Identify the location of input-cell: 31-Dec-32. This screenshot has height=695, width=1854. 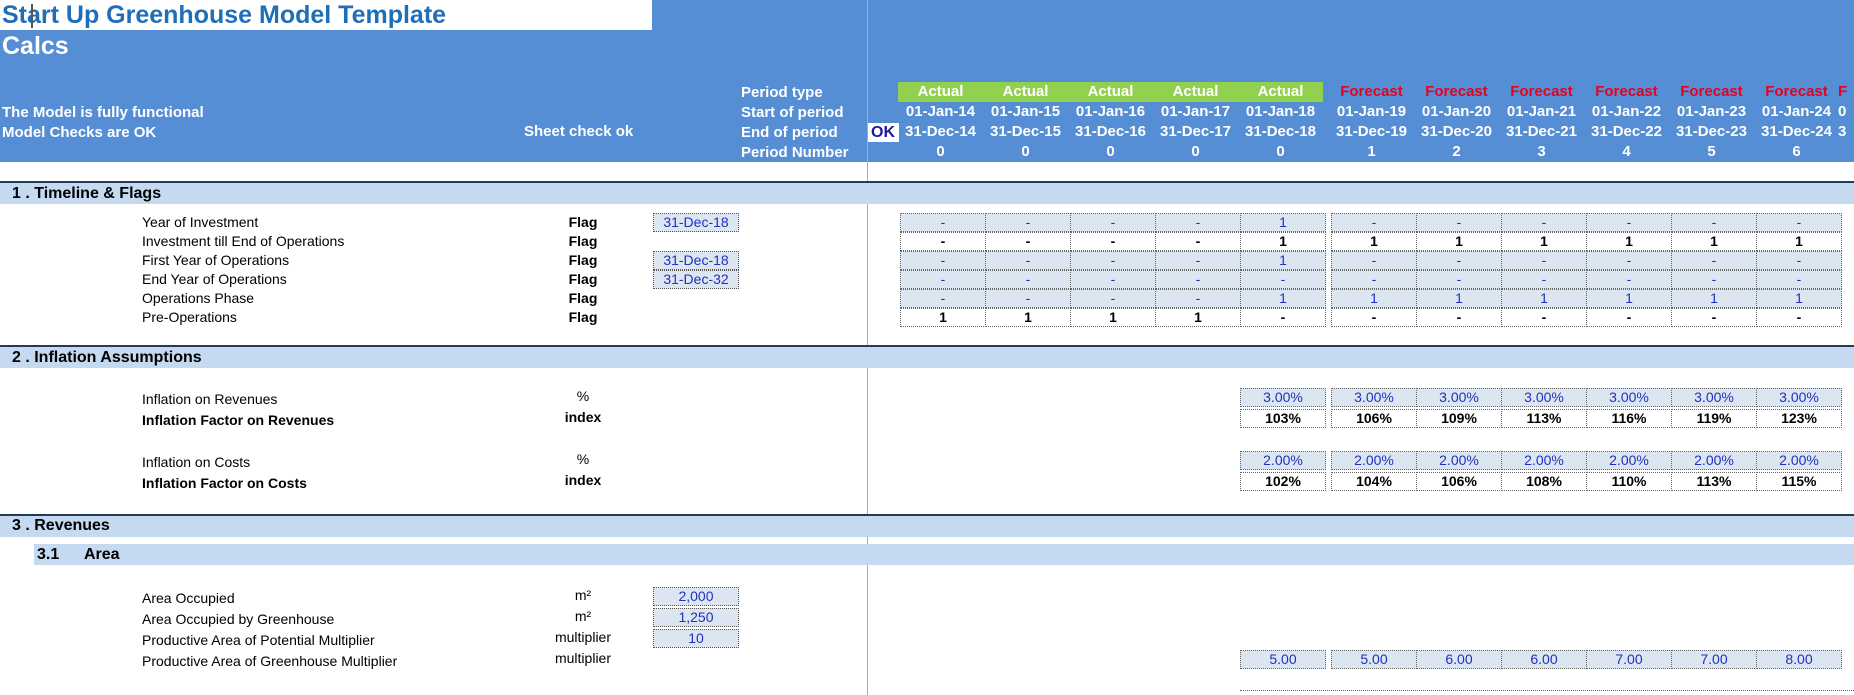
(696, 279).